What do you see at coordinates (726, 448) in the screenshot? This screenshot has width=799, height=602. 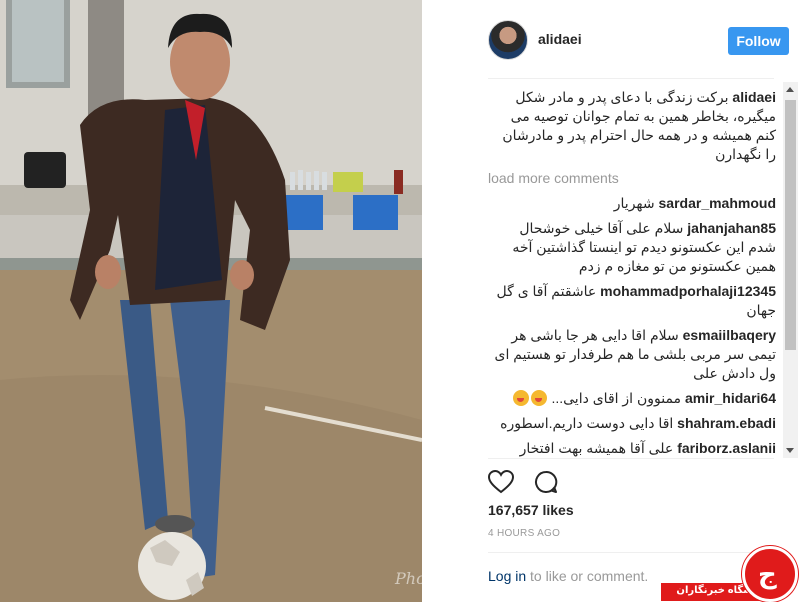 I see `comment-username: fariborz.aslanii` at bounding box center [726, 448].